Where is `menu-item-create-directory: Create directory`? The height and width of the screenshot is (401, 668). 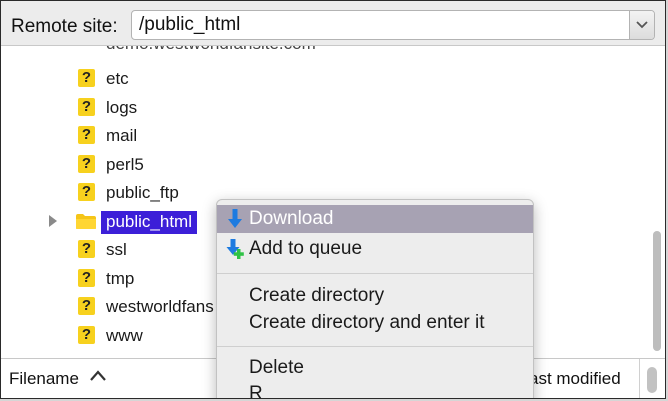 menu-item-create-directory: Create directory is located at coordinates (375, 296).